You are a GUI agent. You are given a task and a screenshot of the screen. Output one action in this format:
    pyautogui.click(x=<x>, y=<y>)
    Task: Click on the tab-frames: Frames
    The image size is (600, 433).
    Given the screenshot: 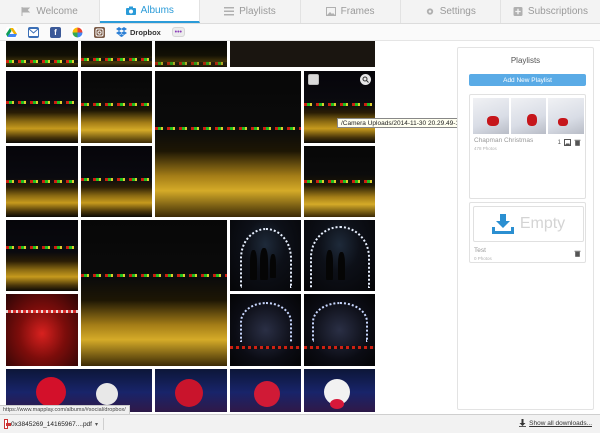 What is the action you would take?
    pyautogui.click(x=351, y=11)
    